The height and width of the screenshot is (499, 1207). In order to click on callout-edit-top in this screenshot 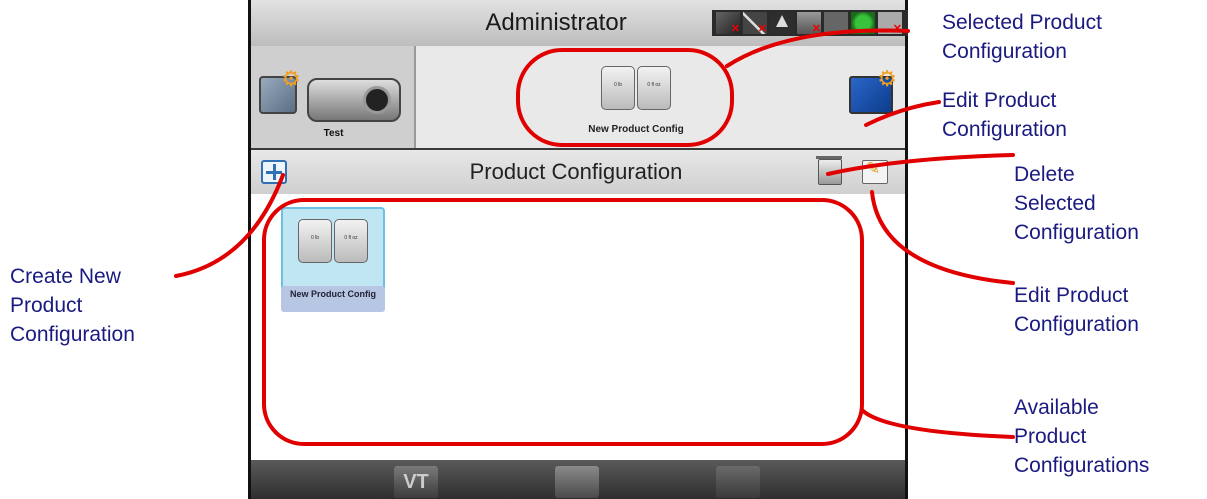, I will do `click(902, 113)`.